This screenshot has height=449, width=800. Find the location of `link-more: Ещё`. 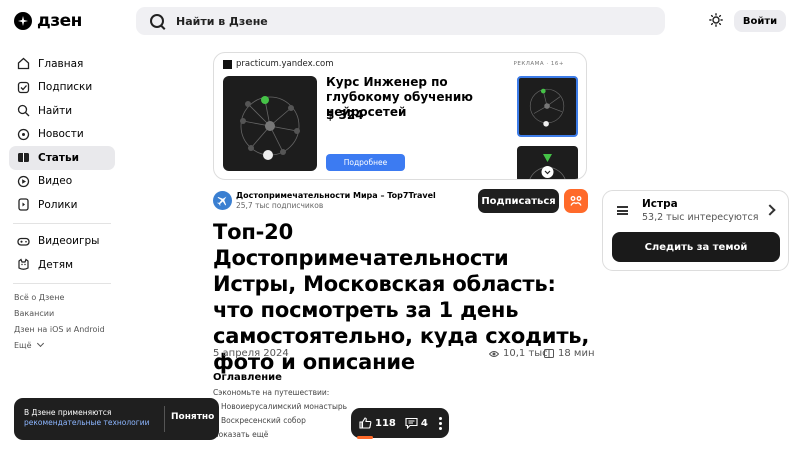

link-more: Ещё is located at coordinates (59, 347).